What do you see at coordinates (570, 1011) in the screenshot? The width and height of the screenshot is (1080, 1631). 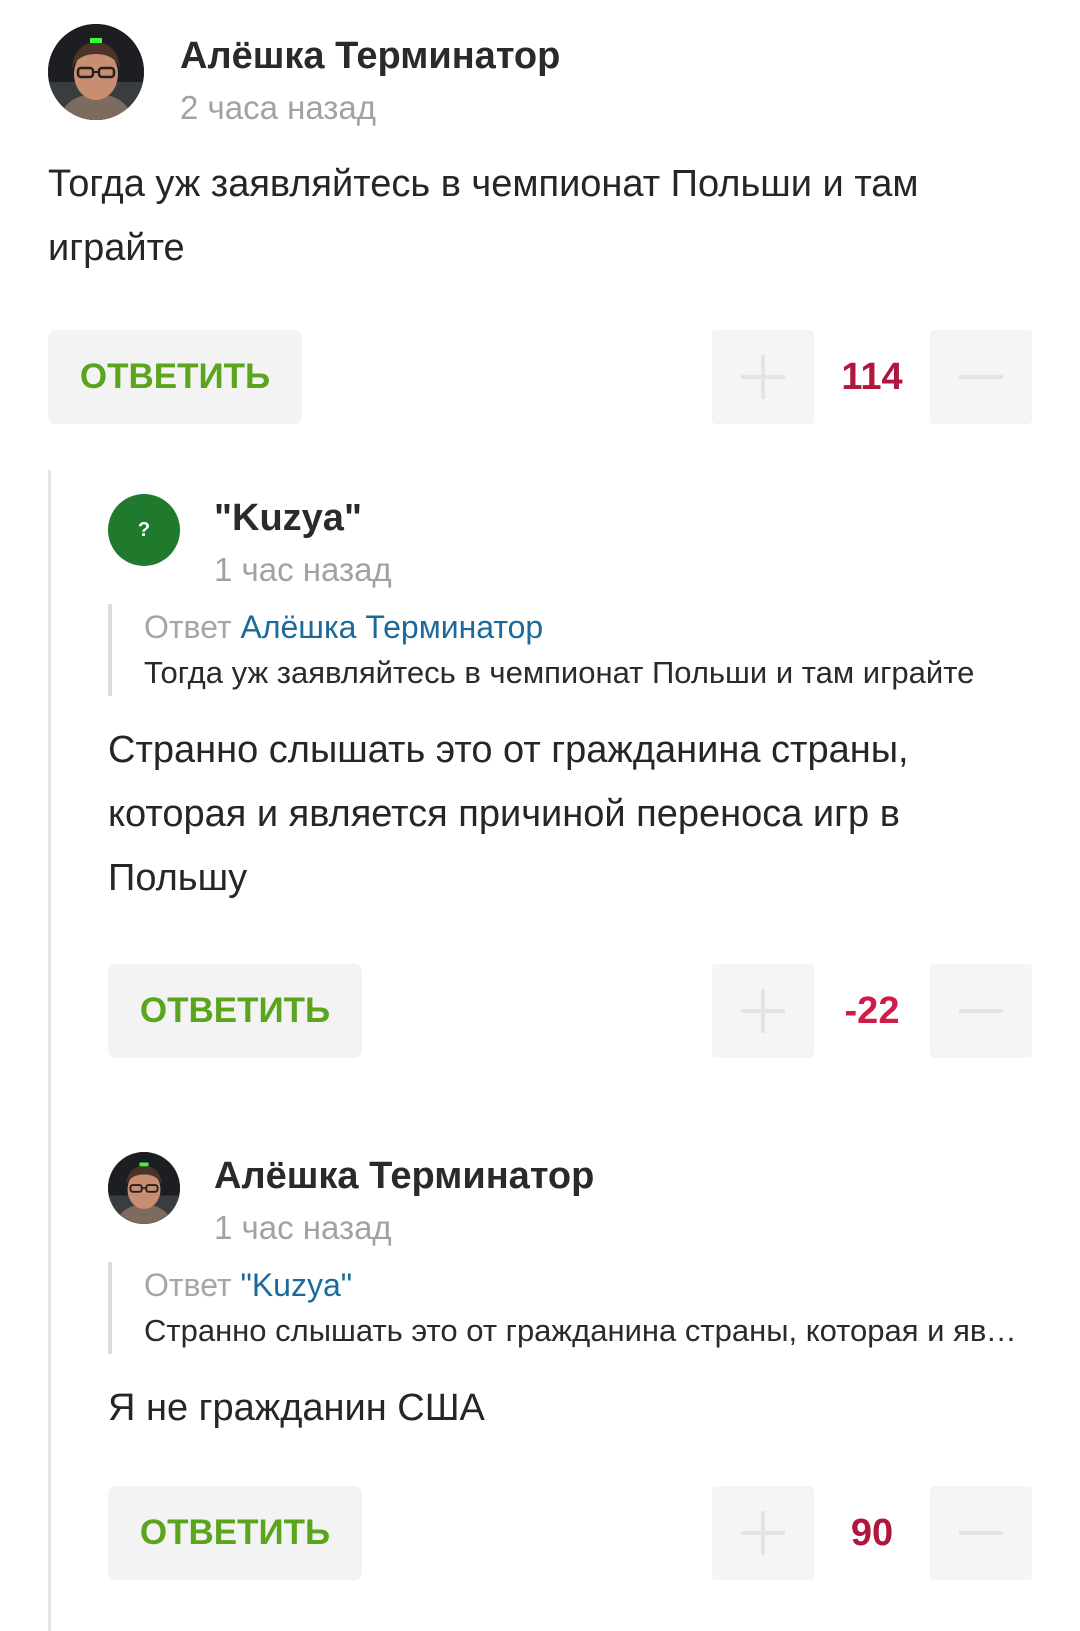 I see `comment-actions: ОТВЕТИТЬ -22` at bounding box center [570, 1011].